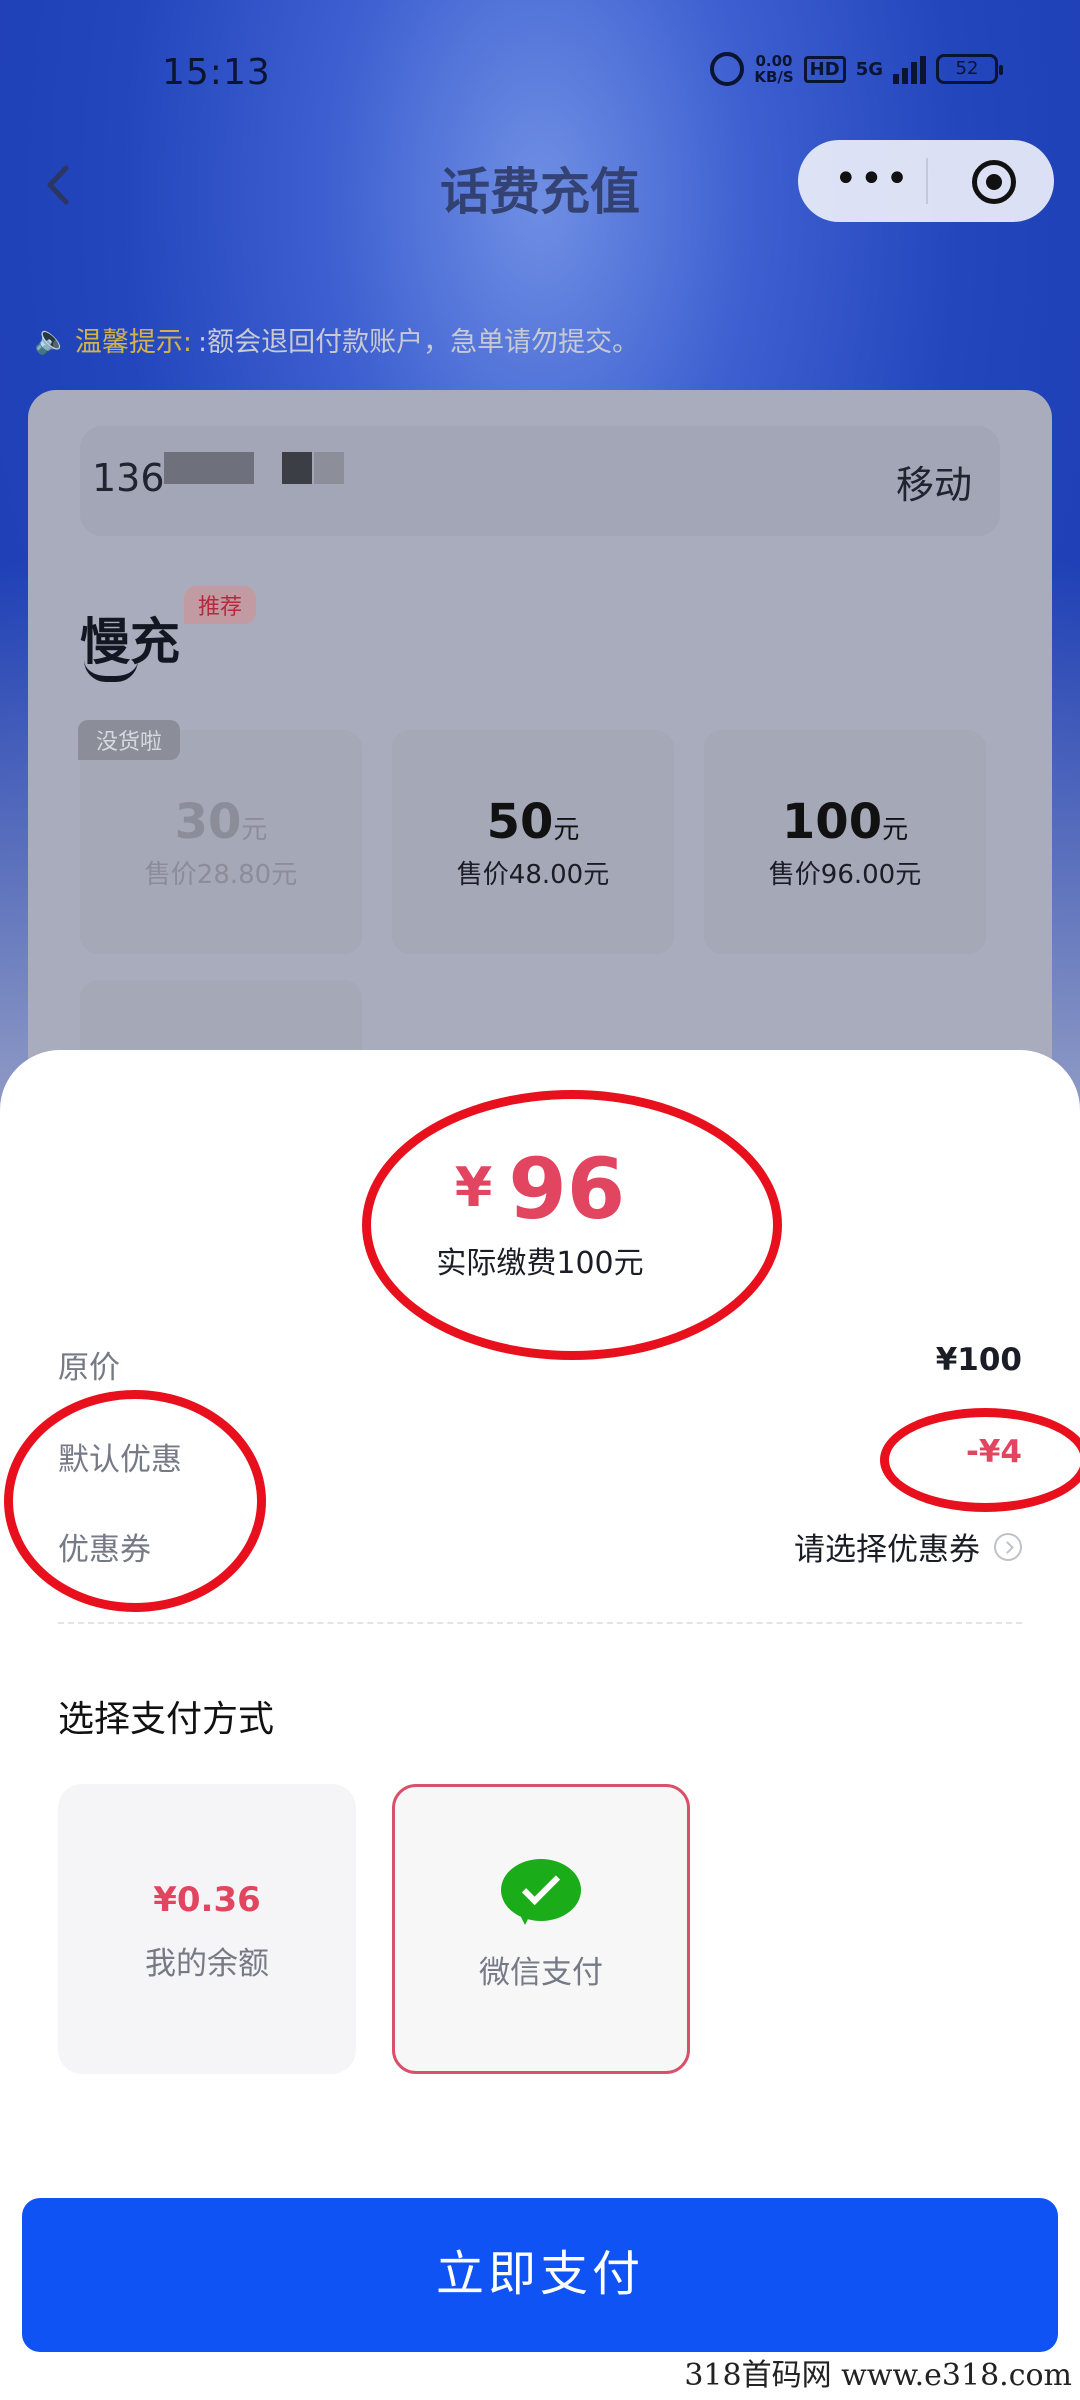  What do you see at coordinates (540, 1623) in the screenshot?
I see `divider` at bounding box center [540, 1623].